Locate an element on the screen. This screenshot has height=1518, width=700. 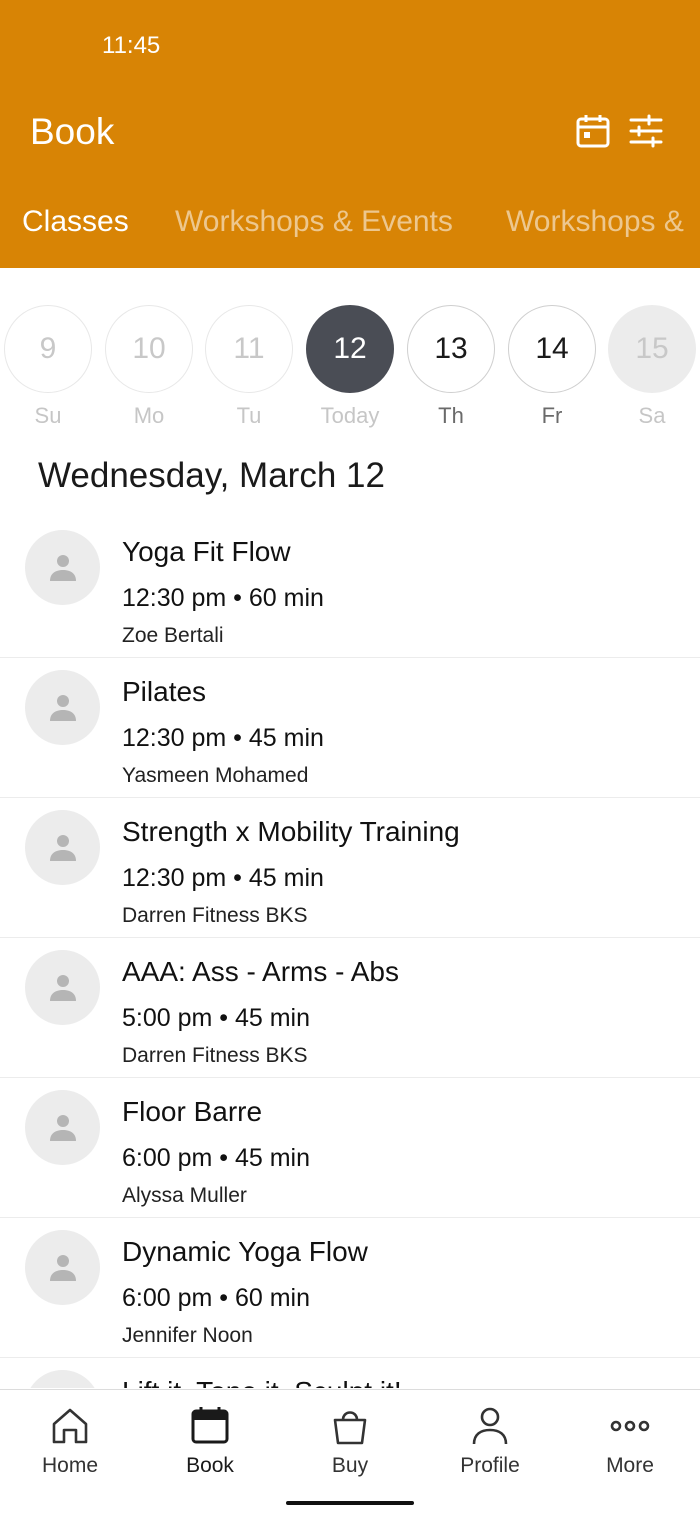
status-bar-time: 11:45 is located at coordinates (131, 45).